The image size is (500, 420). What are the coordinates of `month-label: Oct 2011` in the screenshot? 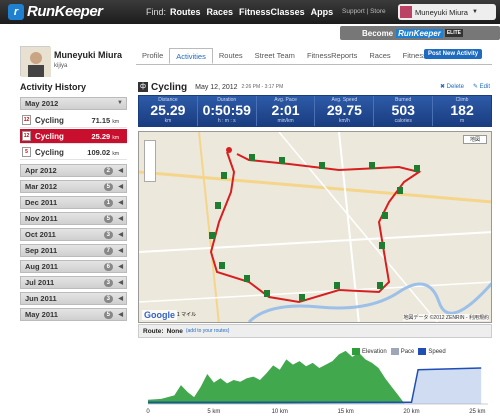 It's located at (40, 234).